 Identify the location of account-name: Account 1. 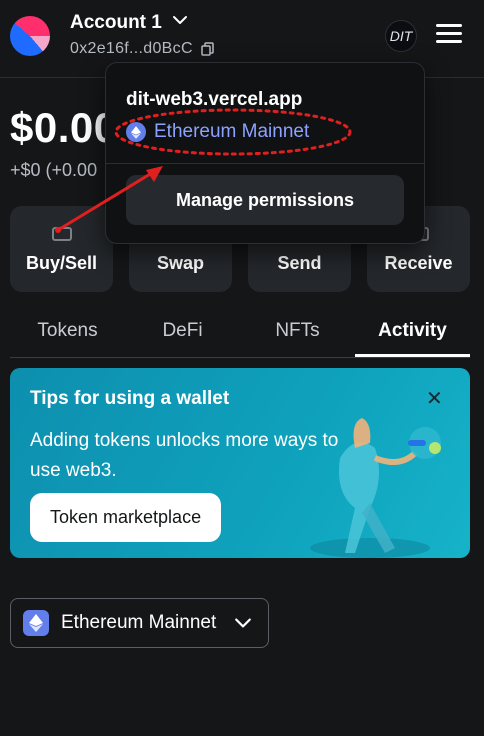
(116, 22).